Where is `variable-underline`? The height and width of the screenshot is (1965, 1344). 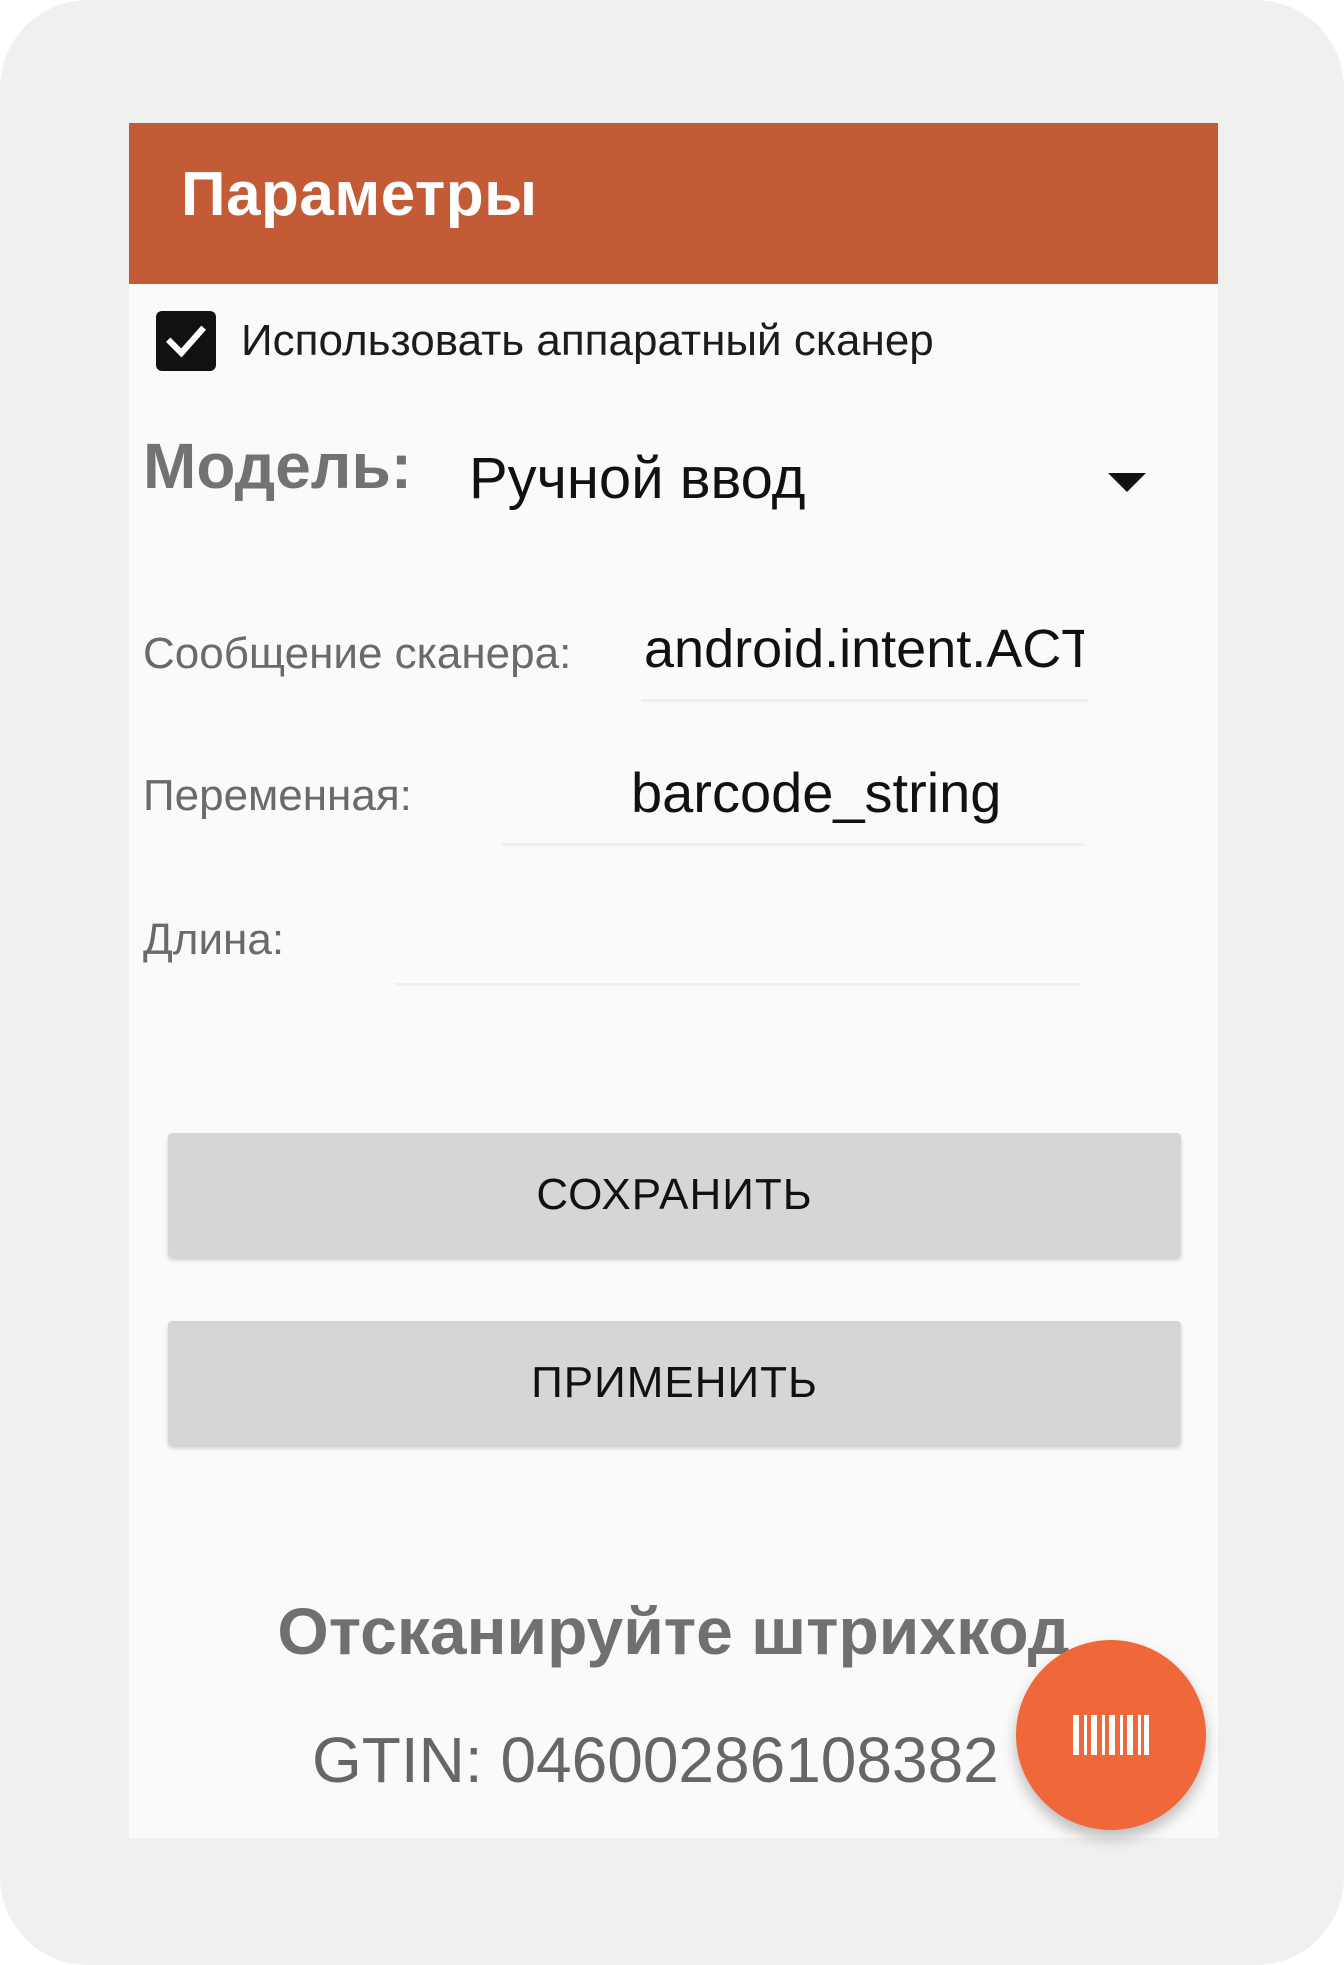
variable-underline is located at coordinates (792, 844).